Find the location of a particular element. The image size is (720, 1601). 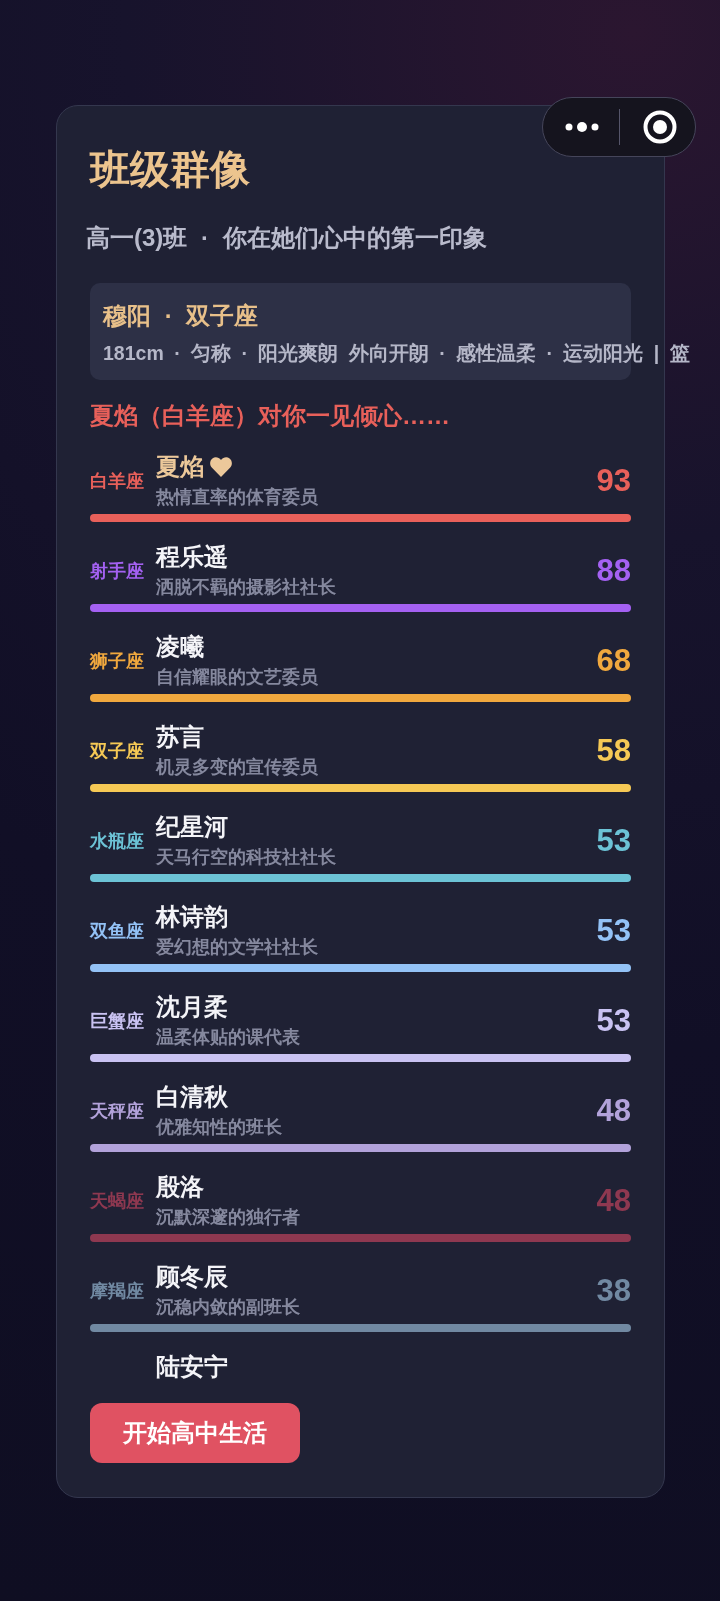

constellation-label: 狮子座 is located at coordinates (117, 661).